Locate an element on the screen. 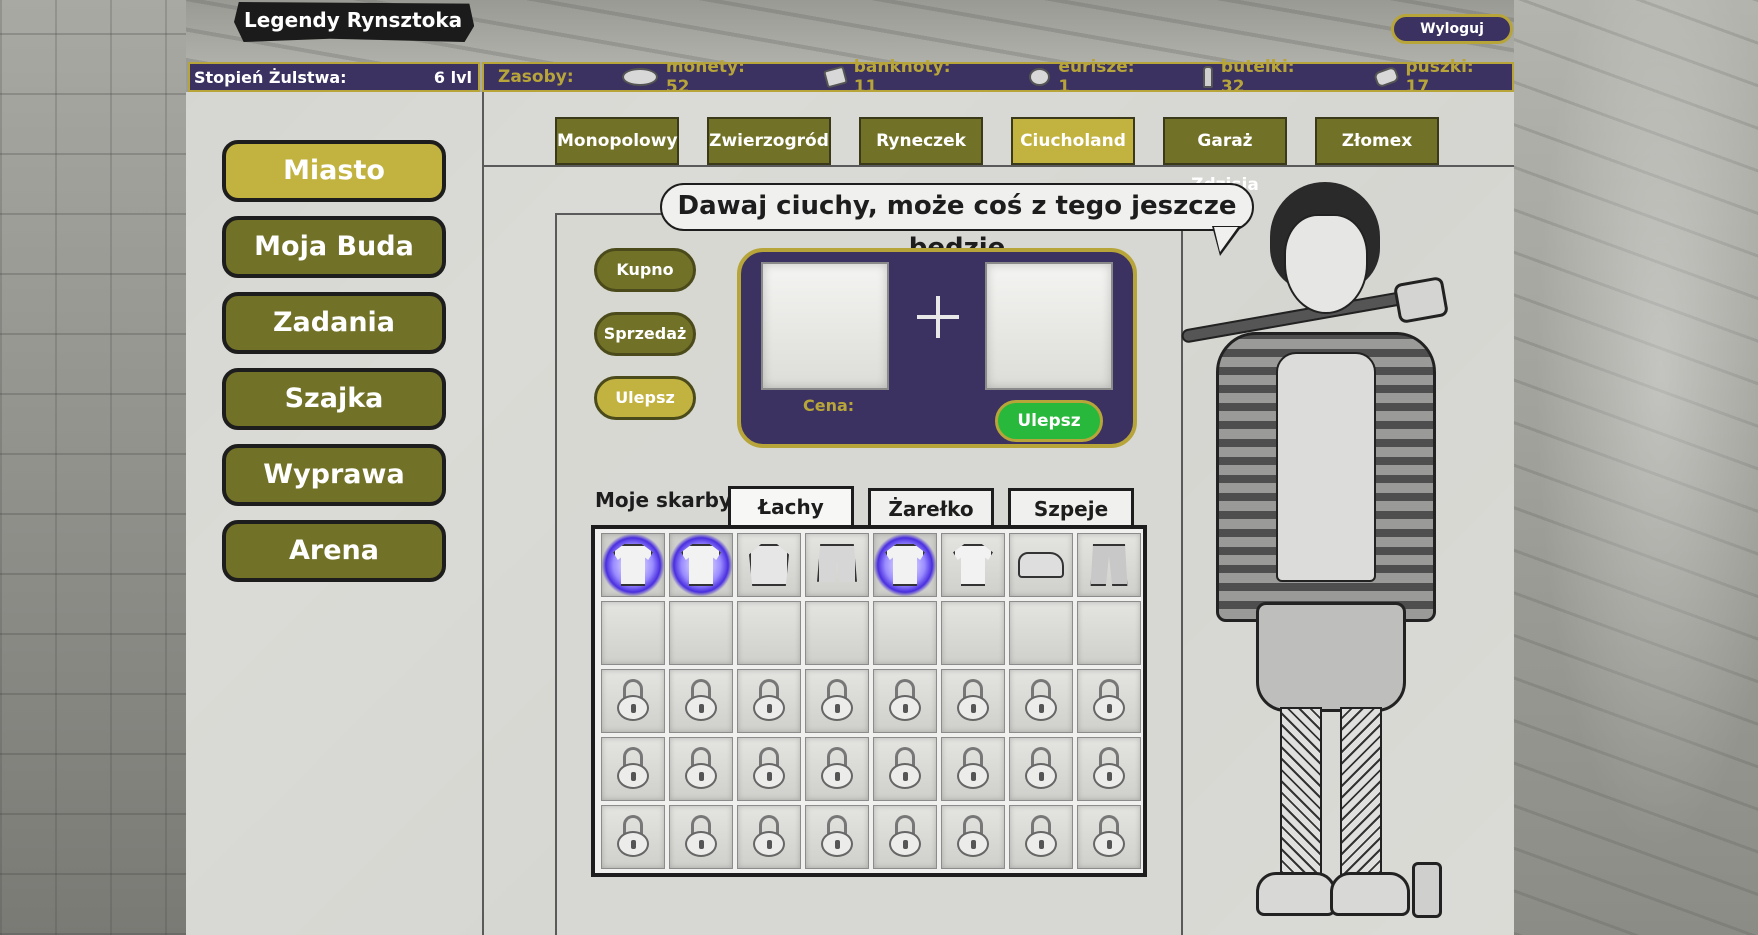 Image resolution: width=1758 pixels, height=935 pixels. tab-ryneczek: Ryneczek is located at coordinates (921, 141).